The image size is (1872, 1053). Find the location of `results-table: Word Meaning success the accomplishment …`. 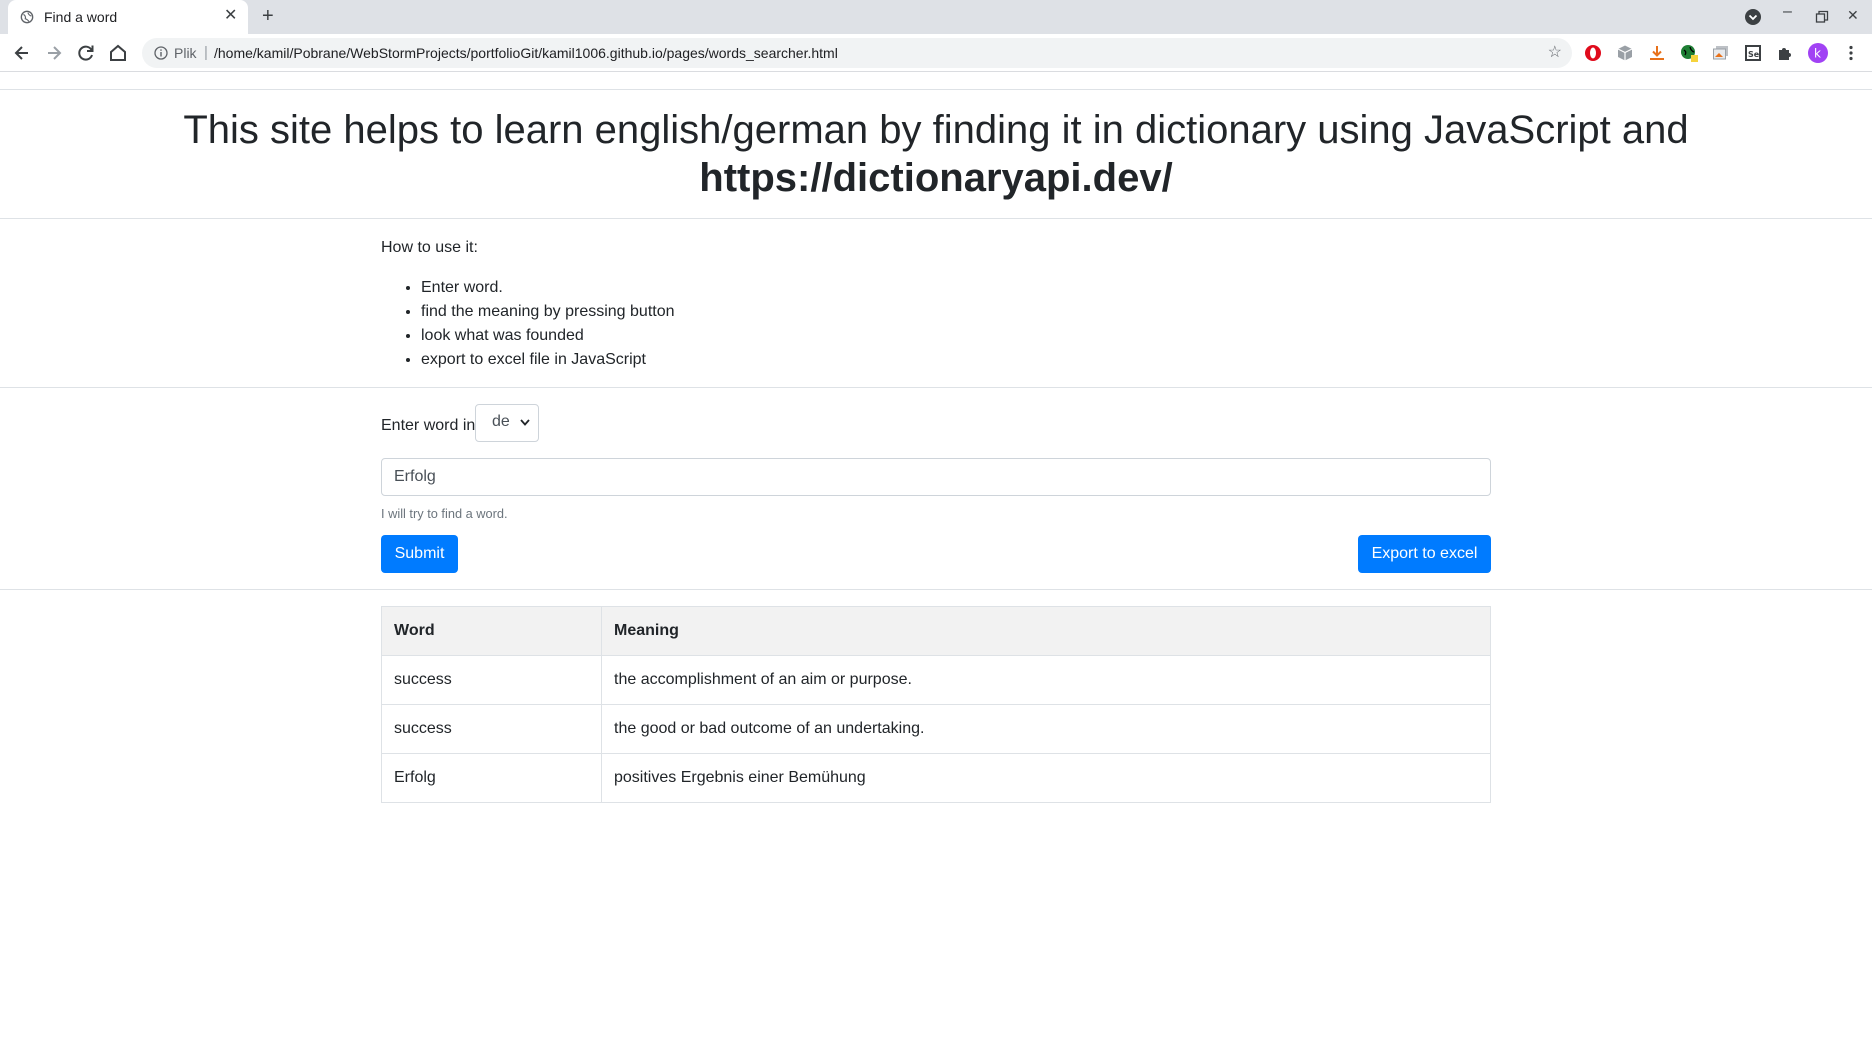

results-table: Word Meaning success the accomplishment … is located at coordinates (936, 704).